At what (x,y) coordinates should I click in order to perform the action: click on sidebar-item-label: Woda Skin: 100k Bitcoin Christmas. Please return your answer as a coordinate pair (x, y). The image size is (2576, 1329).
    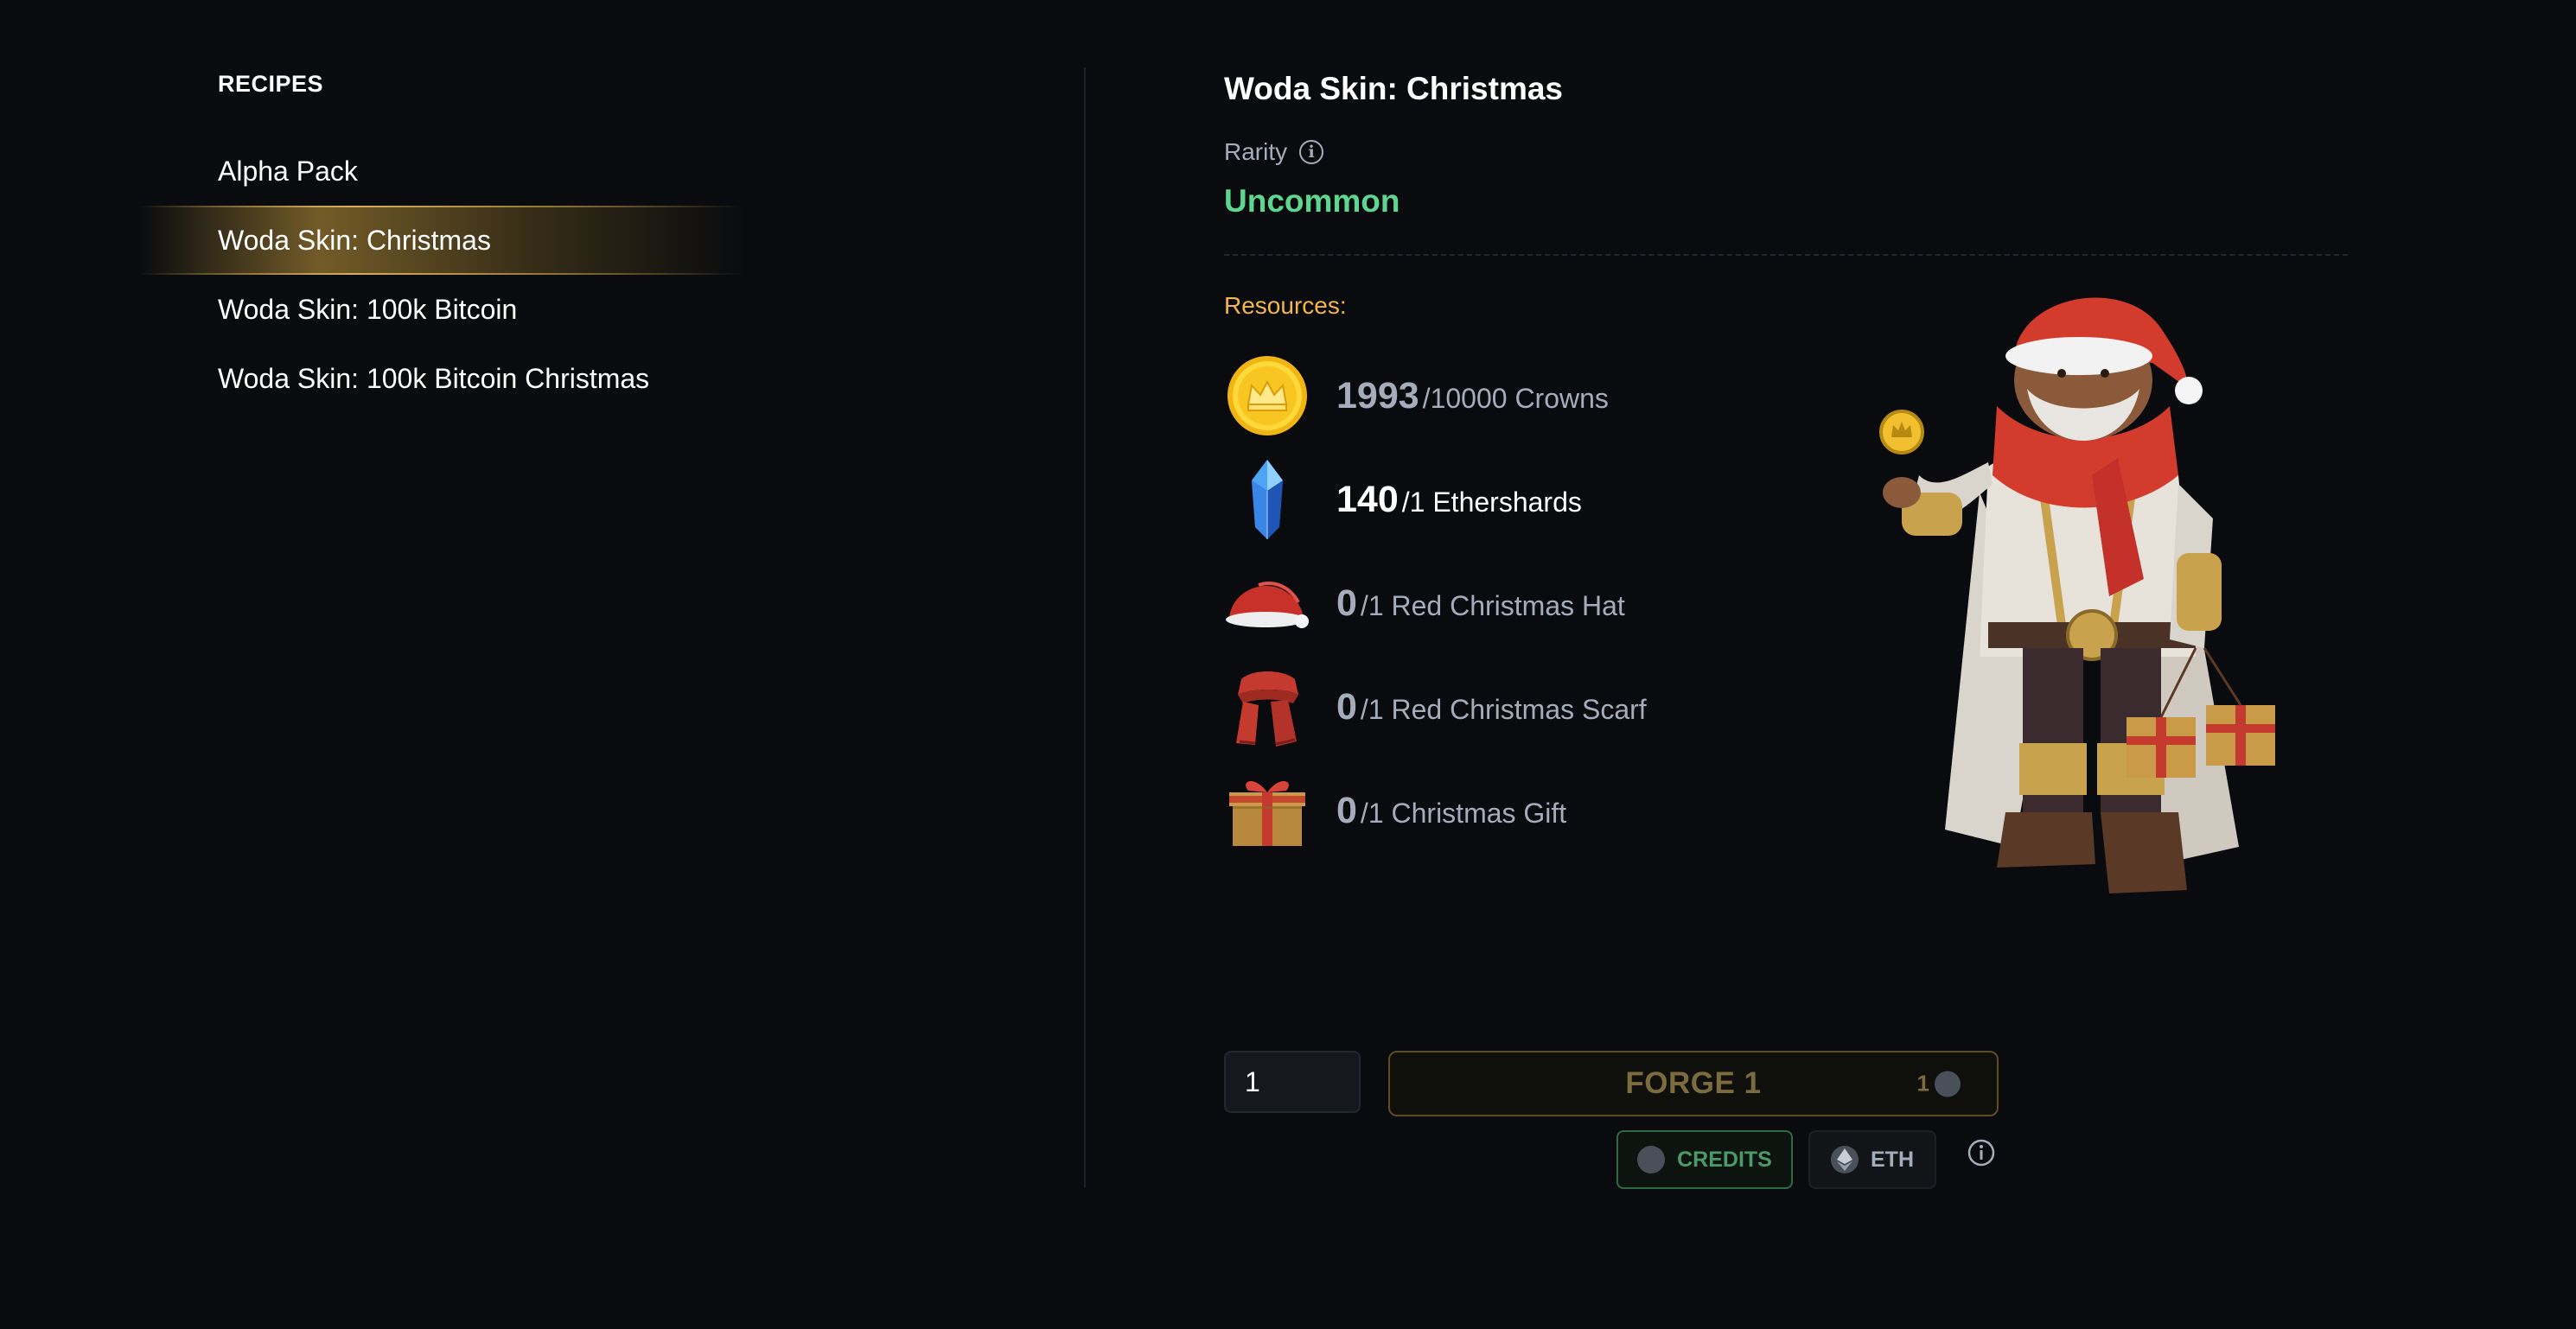
    Looking at the image, I should click on (434, 378).